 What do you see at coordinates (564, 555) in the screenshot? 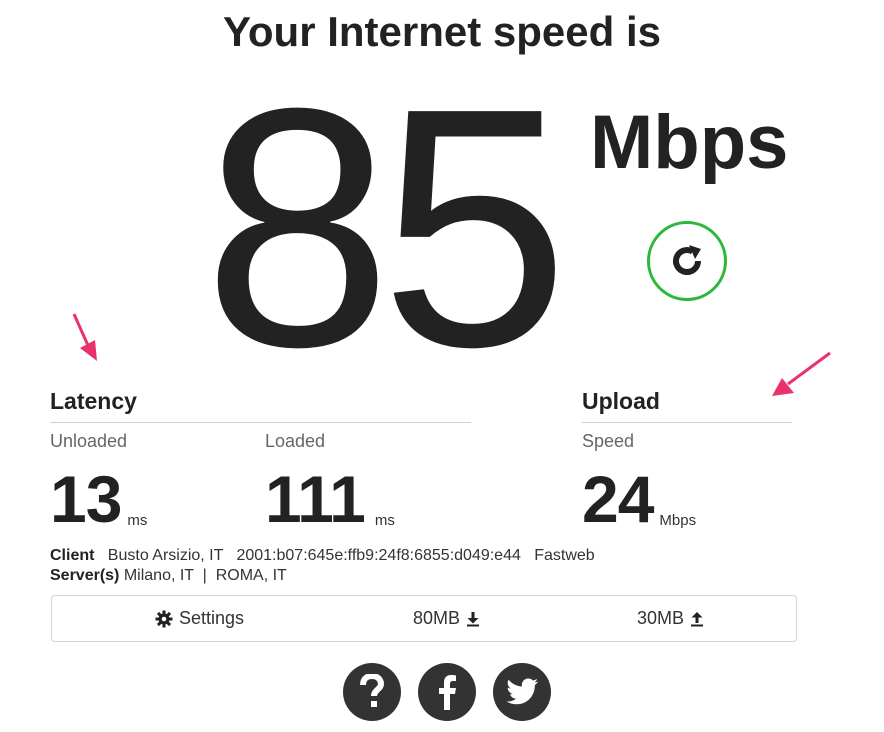
I see `client-isp: Fastweb` at bounding box center [564, 555].